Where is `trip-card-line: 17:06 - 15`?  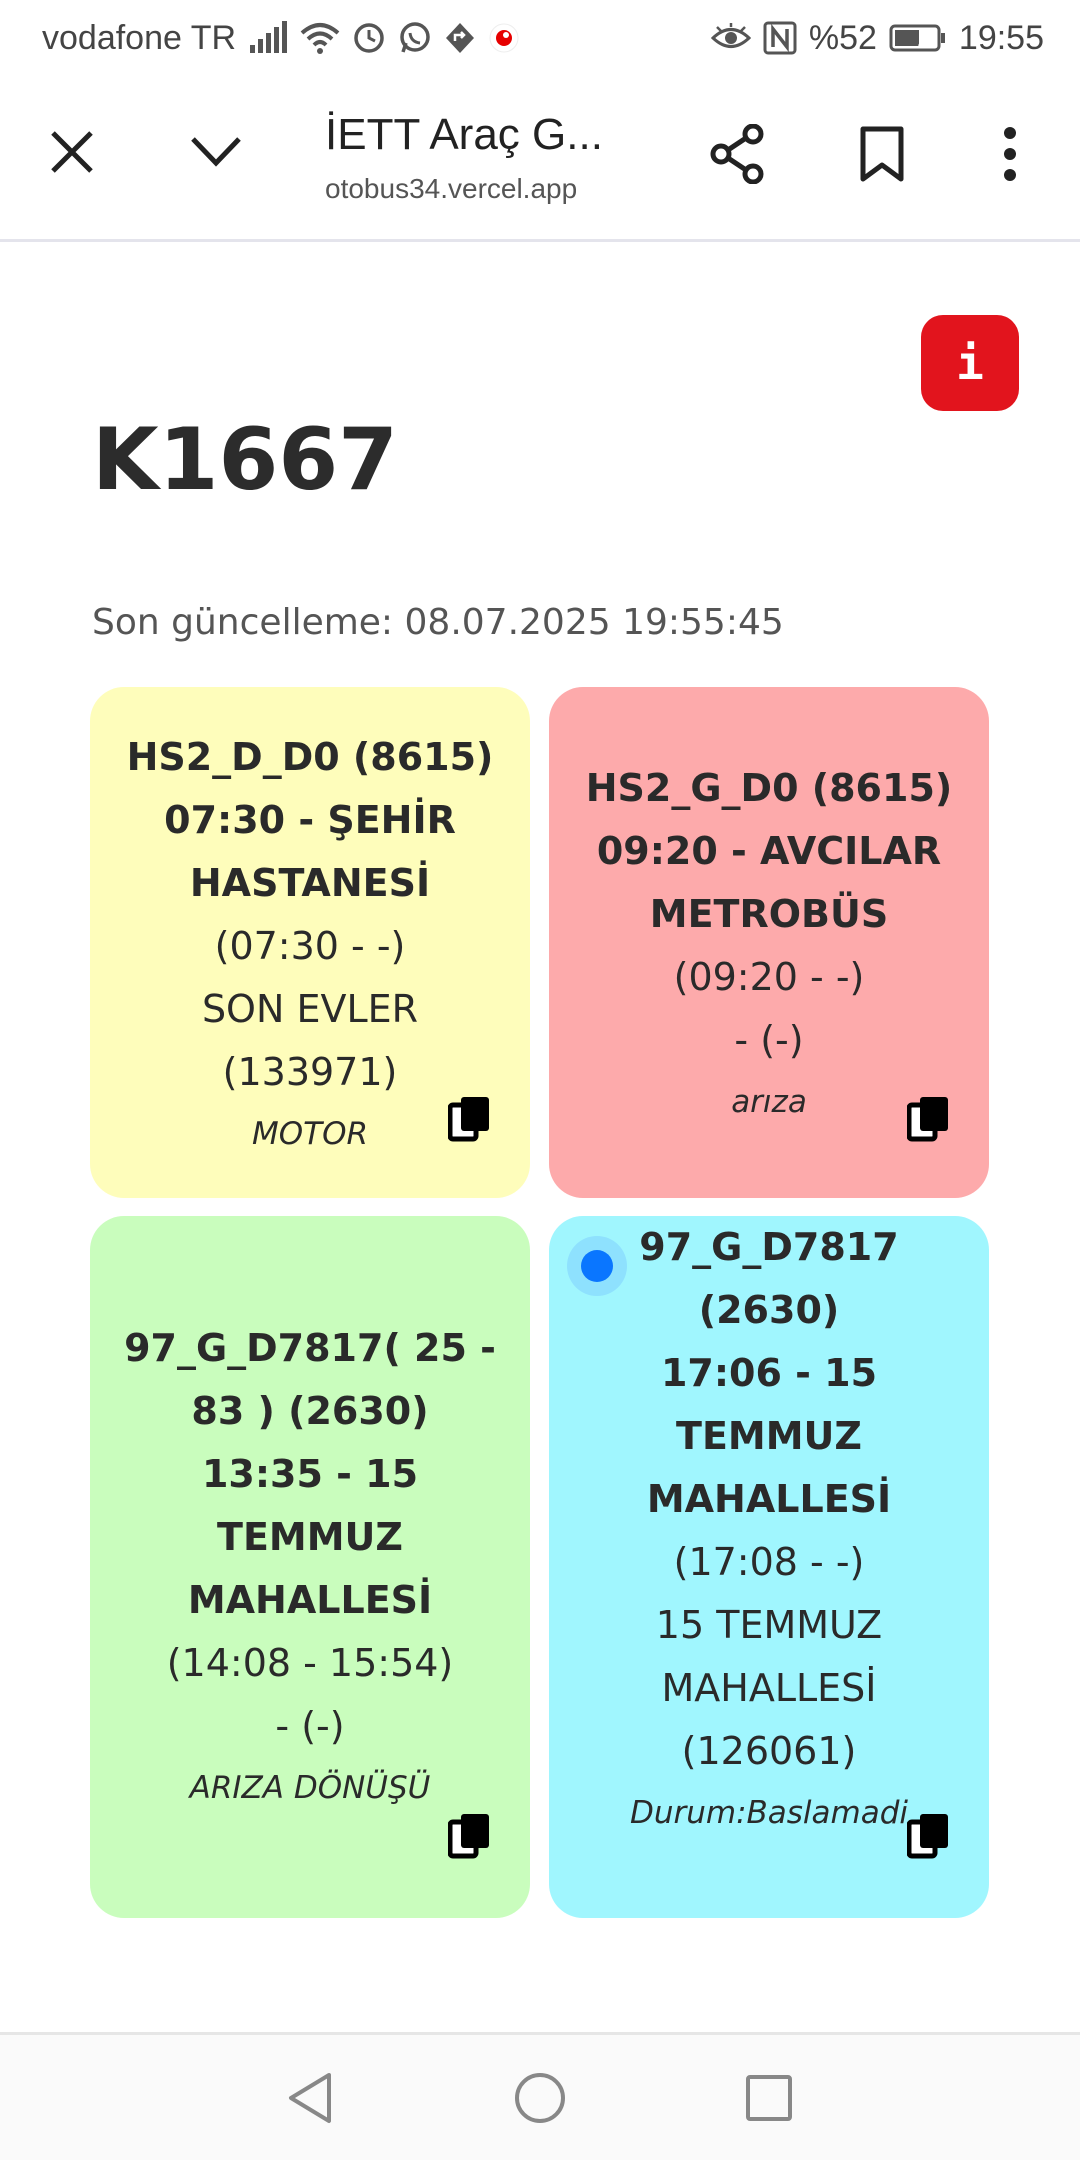
trip-card-line: 17:06 - 15 is located at coordinates (769, 1373).